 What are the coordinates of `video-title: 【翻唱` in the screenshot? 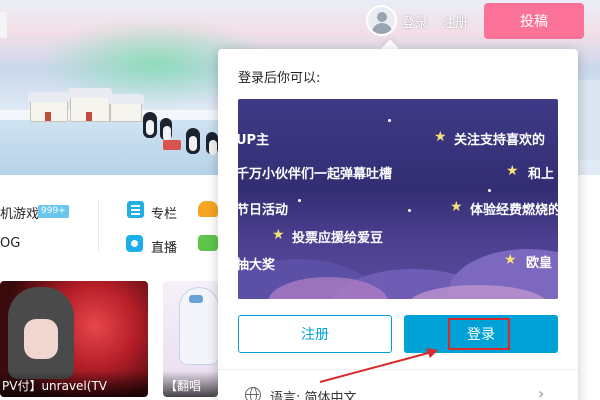 It's located at (190, 384).